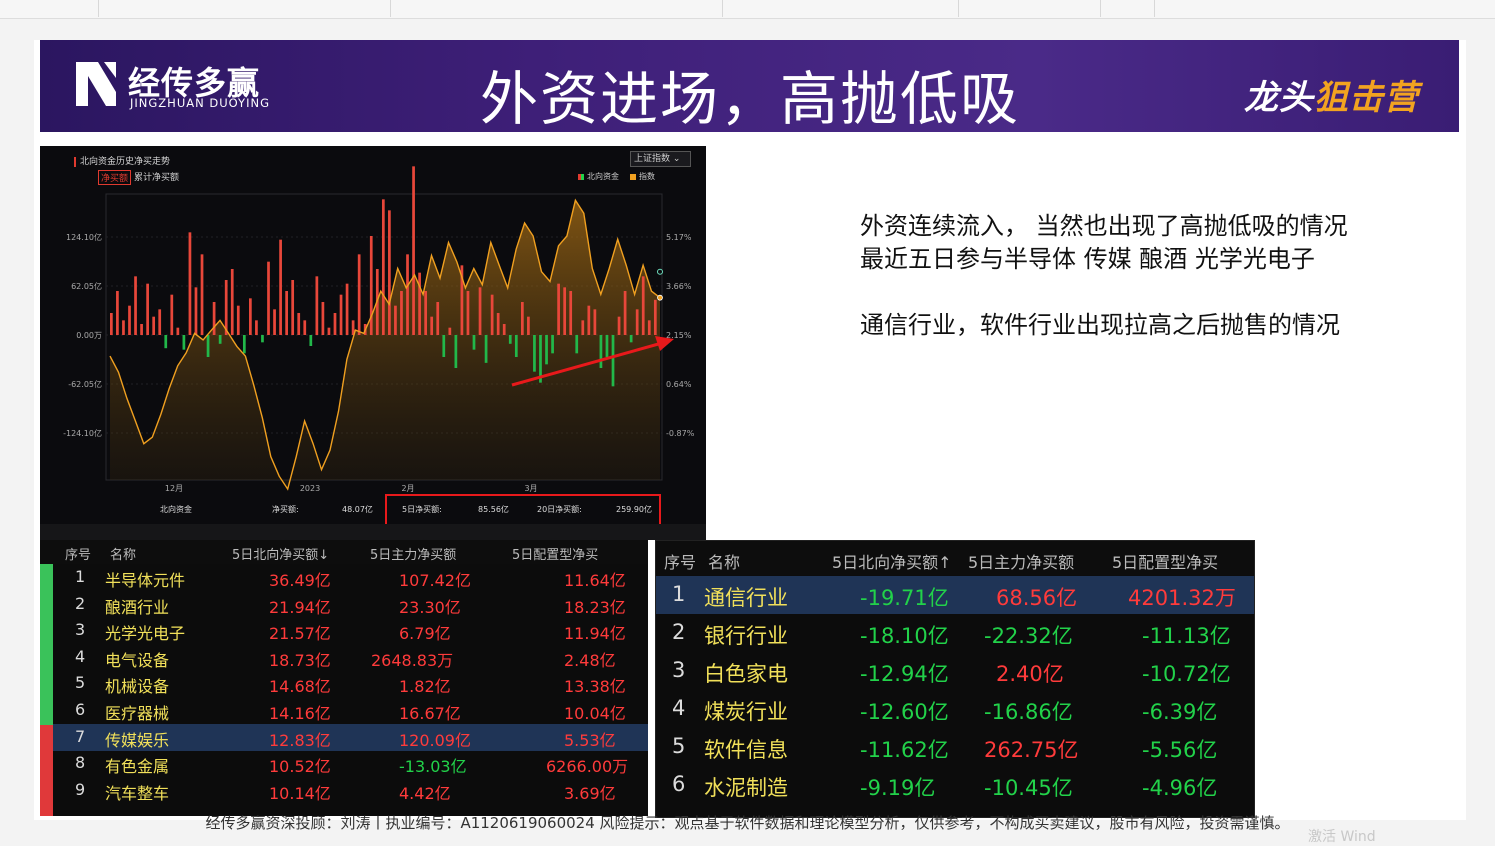 This screenshot has height=846, width=1495. Describe the element at coordinates (80, 709) in the screenshot. I see `row-number: 6` at that location.